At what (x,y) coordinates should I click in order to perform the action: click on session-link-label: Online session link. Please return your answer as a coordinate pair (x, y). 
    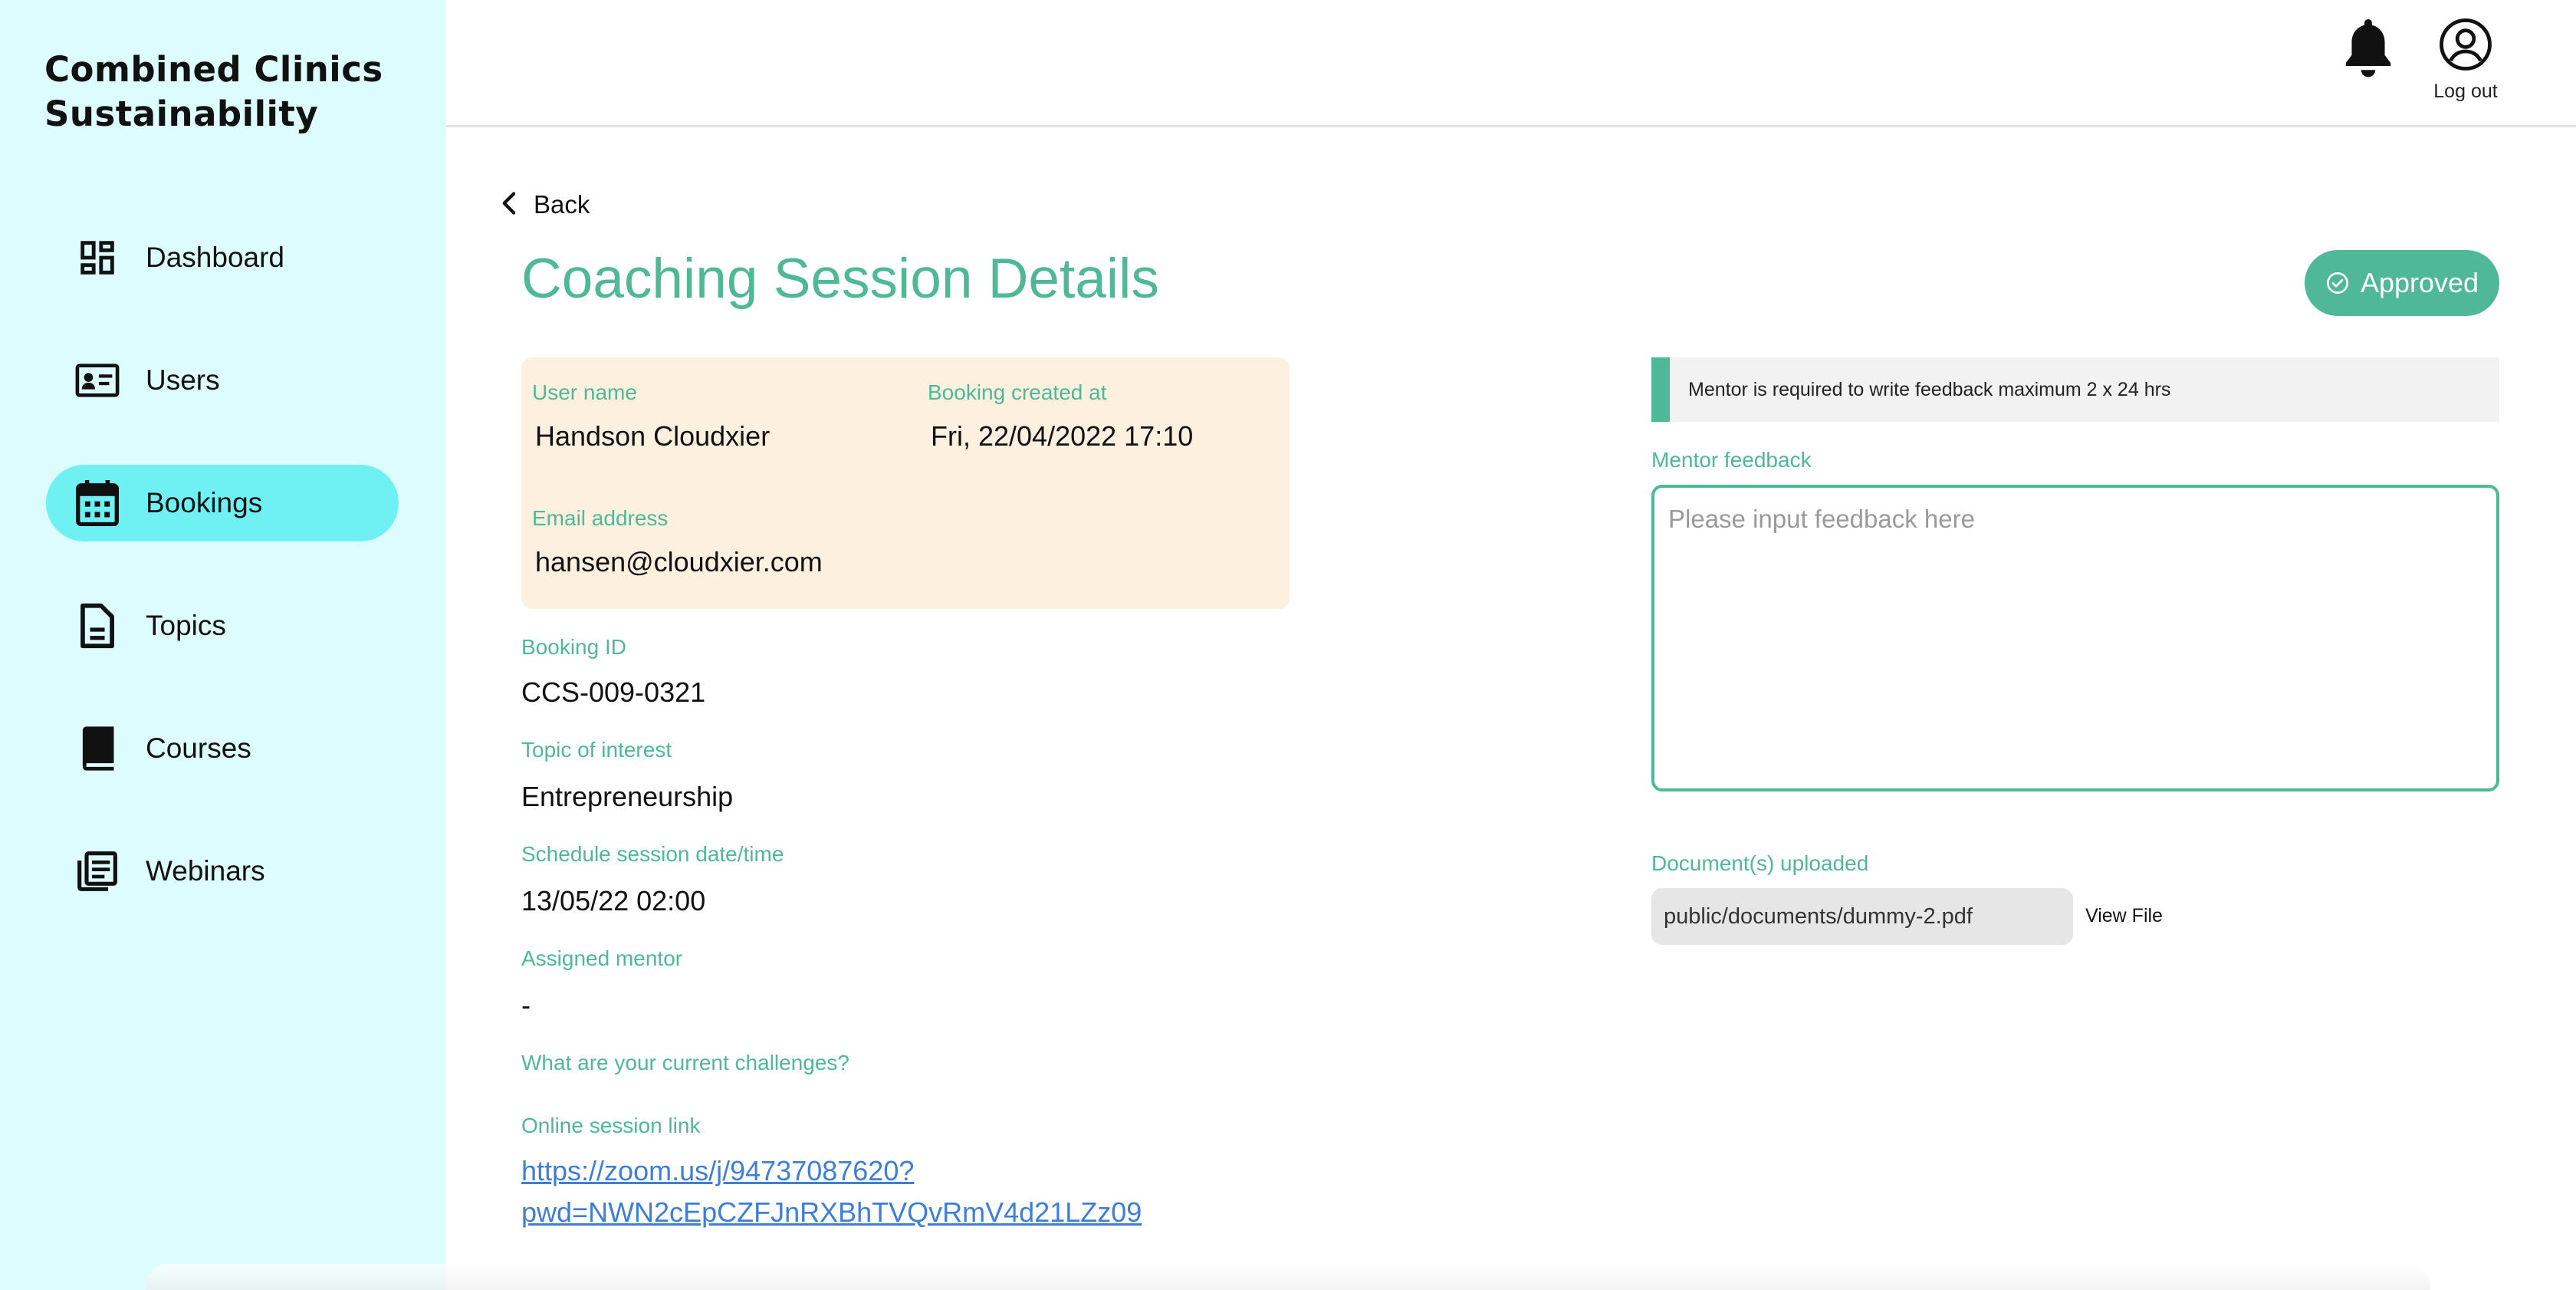
    Looking at the image, I should click on (611, 1125).